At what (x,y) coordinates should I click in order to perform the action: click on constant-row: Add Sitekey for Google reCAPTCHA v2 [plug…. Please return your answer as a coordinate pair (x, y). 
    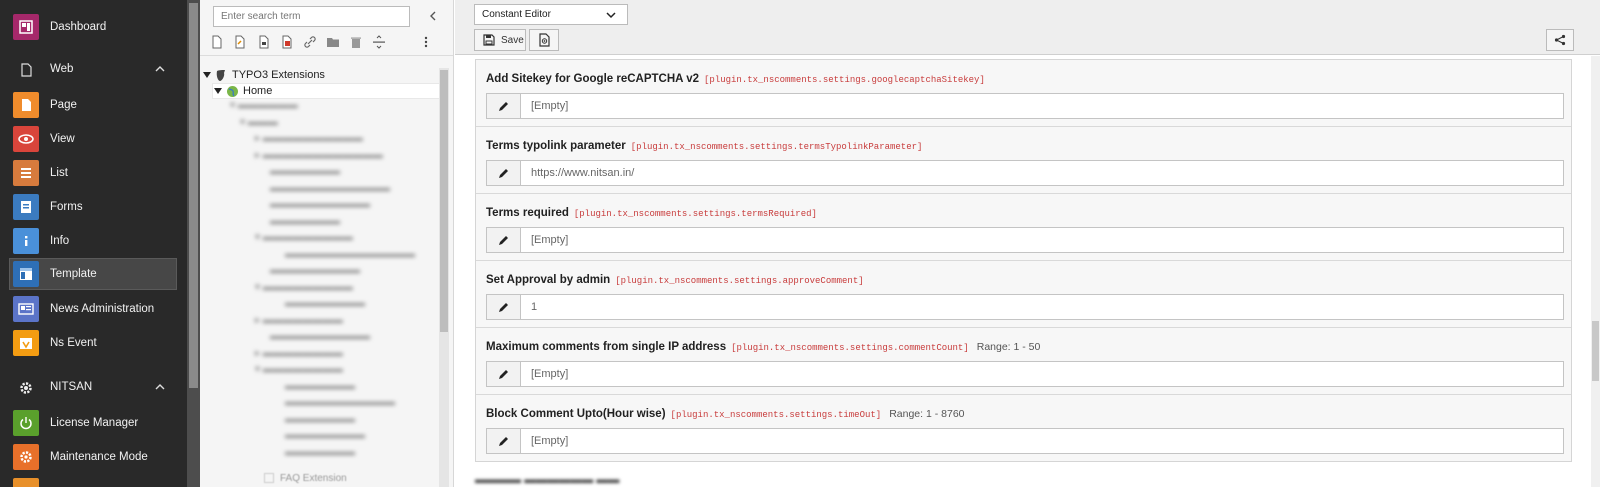
    Looking at the image, I should click on (1023, 93).